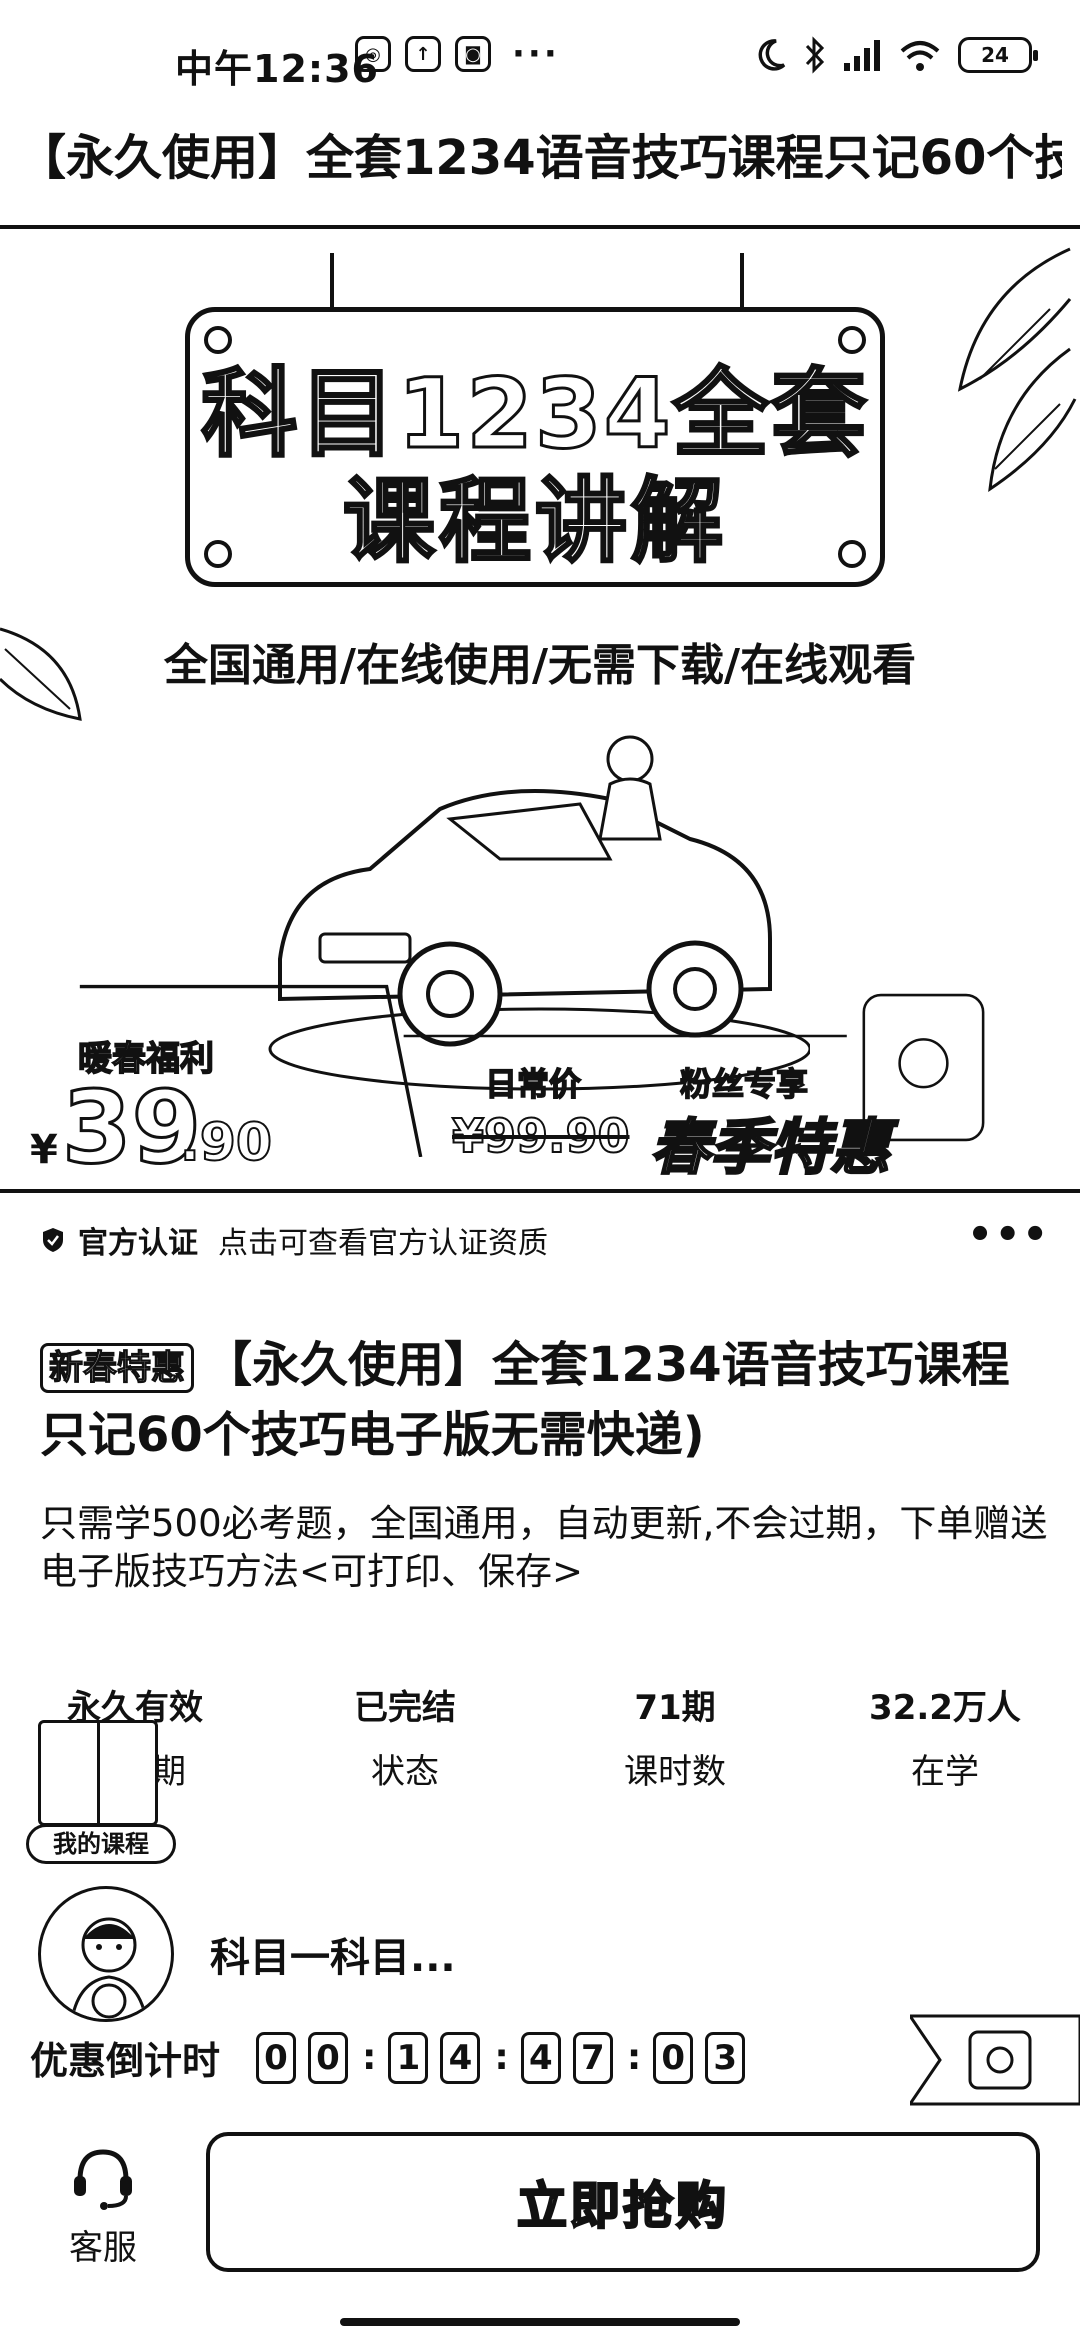 The width and height of the screenshot is (1080, 2340). I want to click on price-currency: ¥, so click(44, 1150).